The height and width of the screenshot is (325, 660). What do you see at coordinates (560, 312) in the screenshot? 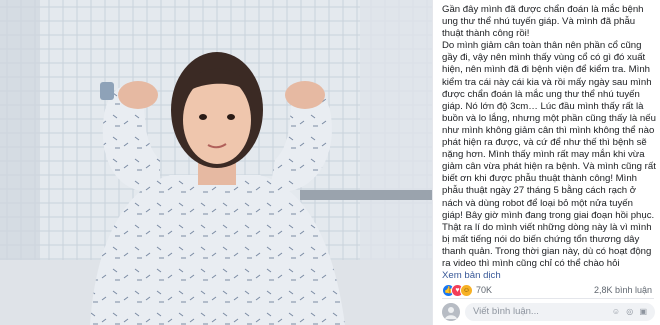
I see `comment-input: Viết bình luận... ☺ ◎ ▣` at bounding box center [560, 312].